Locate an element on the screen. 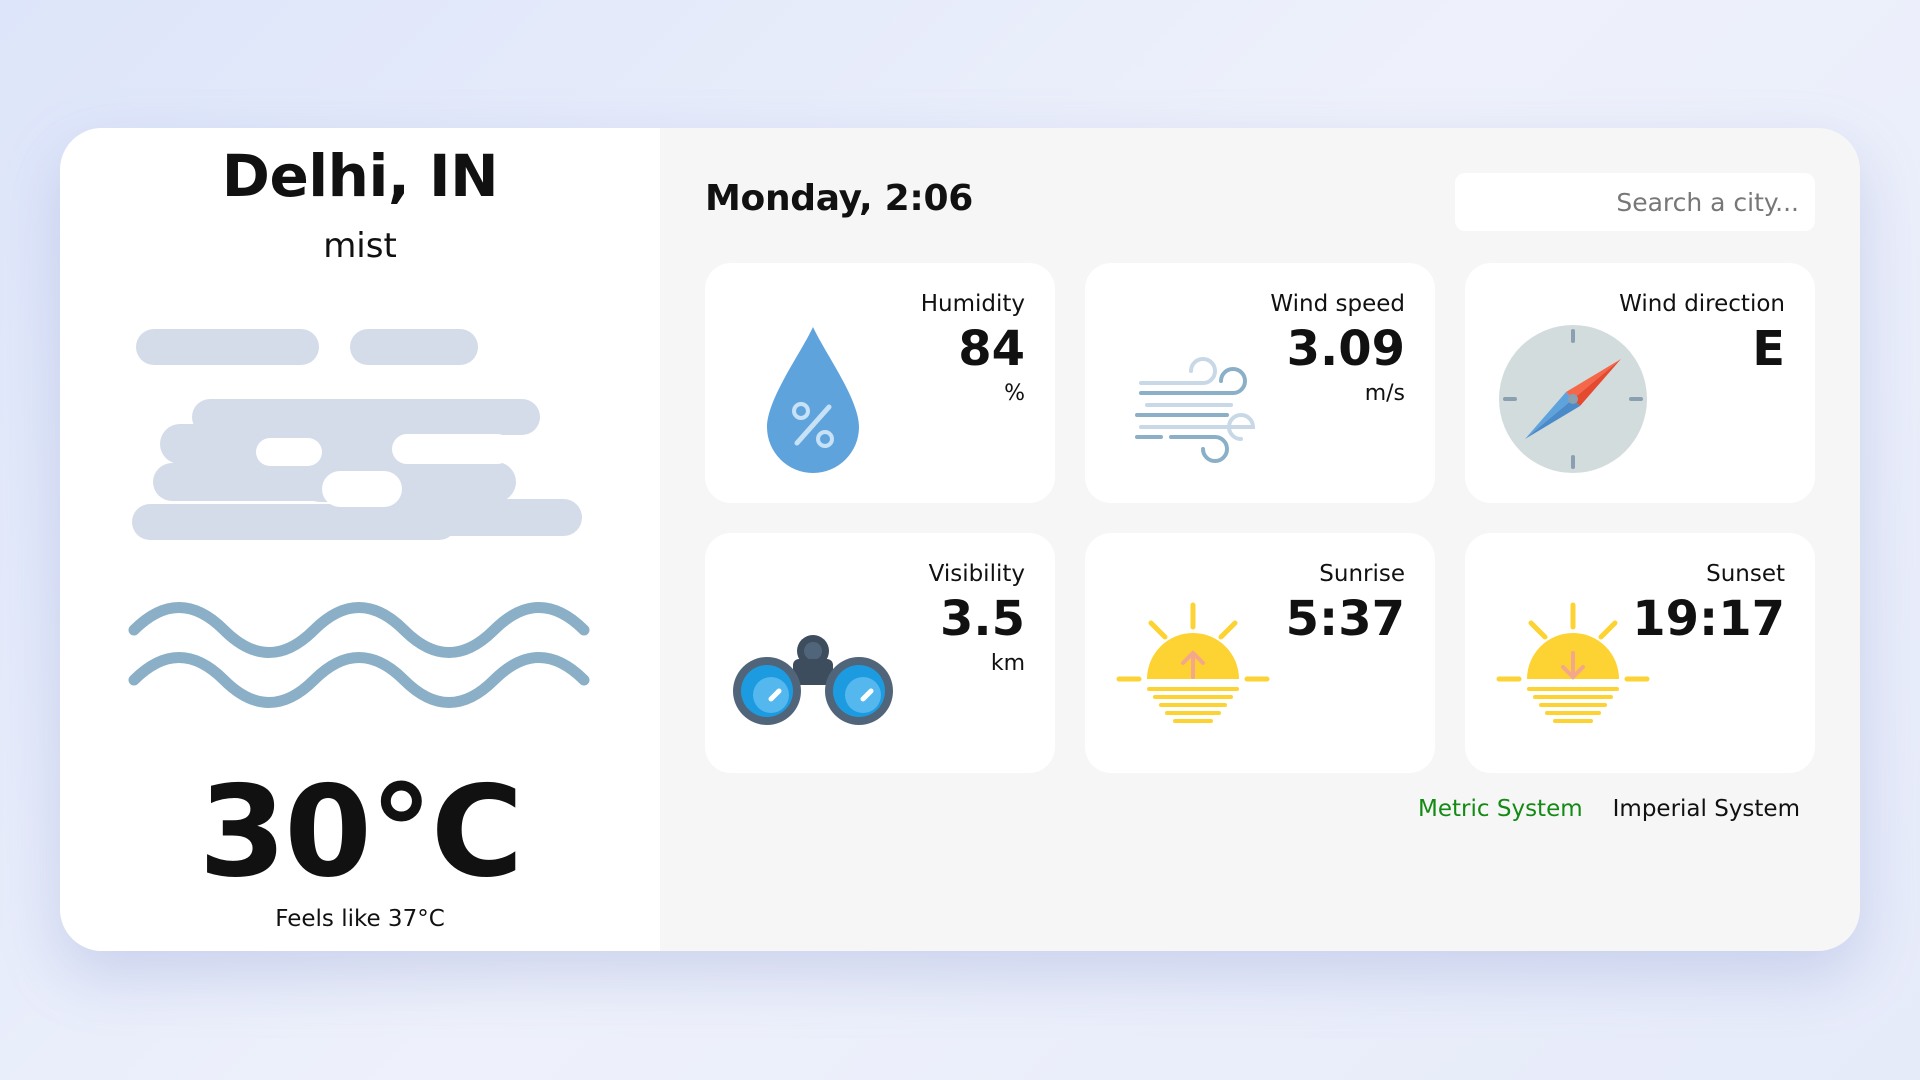 The height and width of the screenshot is (1080, 1920). temperature: 30°C is located at coordinates (361, 831).